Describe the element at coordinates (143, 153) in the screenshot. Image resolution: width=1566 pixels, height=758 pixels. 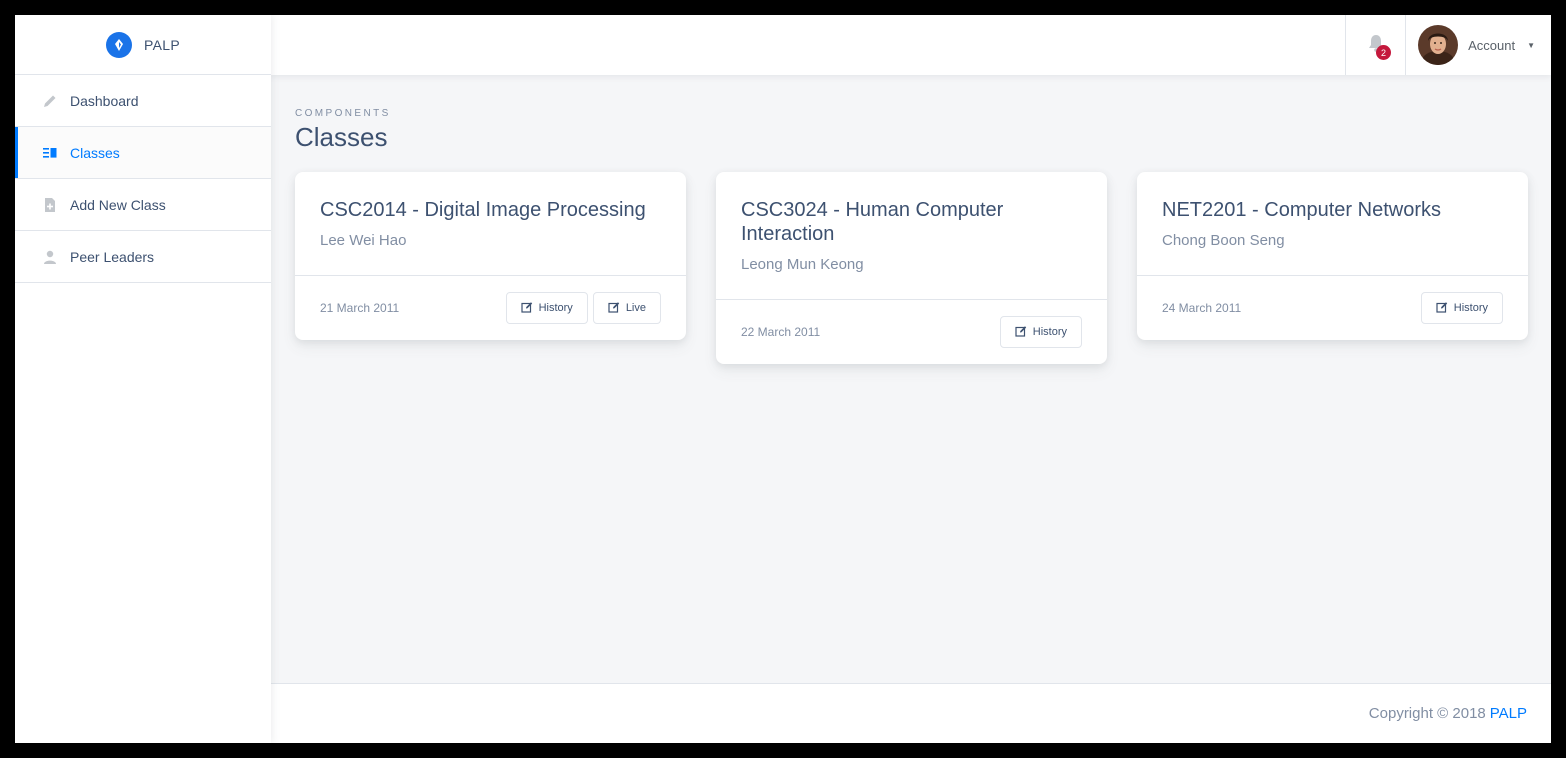
I see `sidebar-item-classes: Classes` at that location.